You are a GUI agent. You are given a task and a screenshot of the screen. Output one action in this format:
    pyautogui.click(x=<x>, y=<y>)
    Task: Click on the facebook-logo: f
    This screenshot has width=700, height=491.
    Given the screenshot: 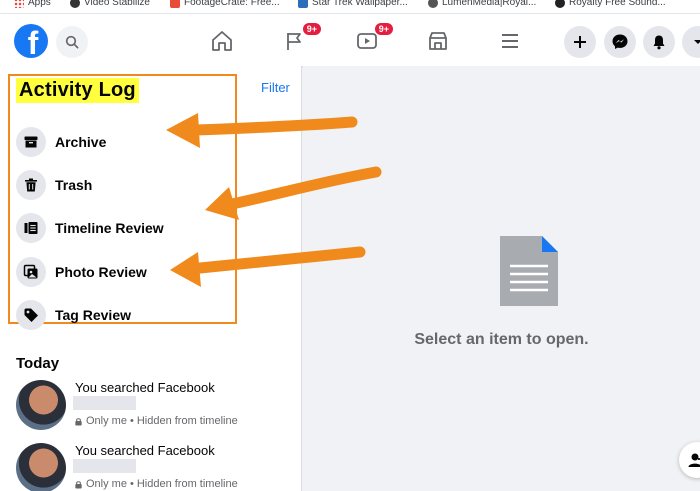 What is the action you would take?
    pyautogui.click(x=31, y=41)
    